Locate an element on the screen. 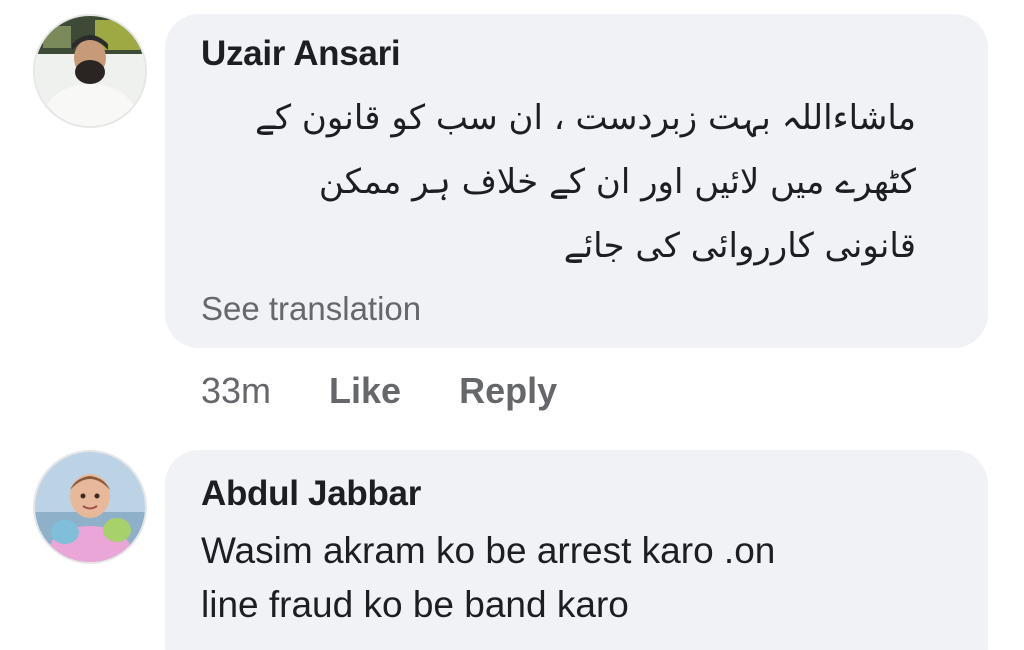 The height and width of the screenshot is (650, 1024). comment-text-line: قانونی کارروائی کی جائے is located at coordinates (739, 246).